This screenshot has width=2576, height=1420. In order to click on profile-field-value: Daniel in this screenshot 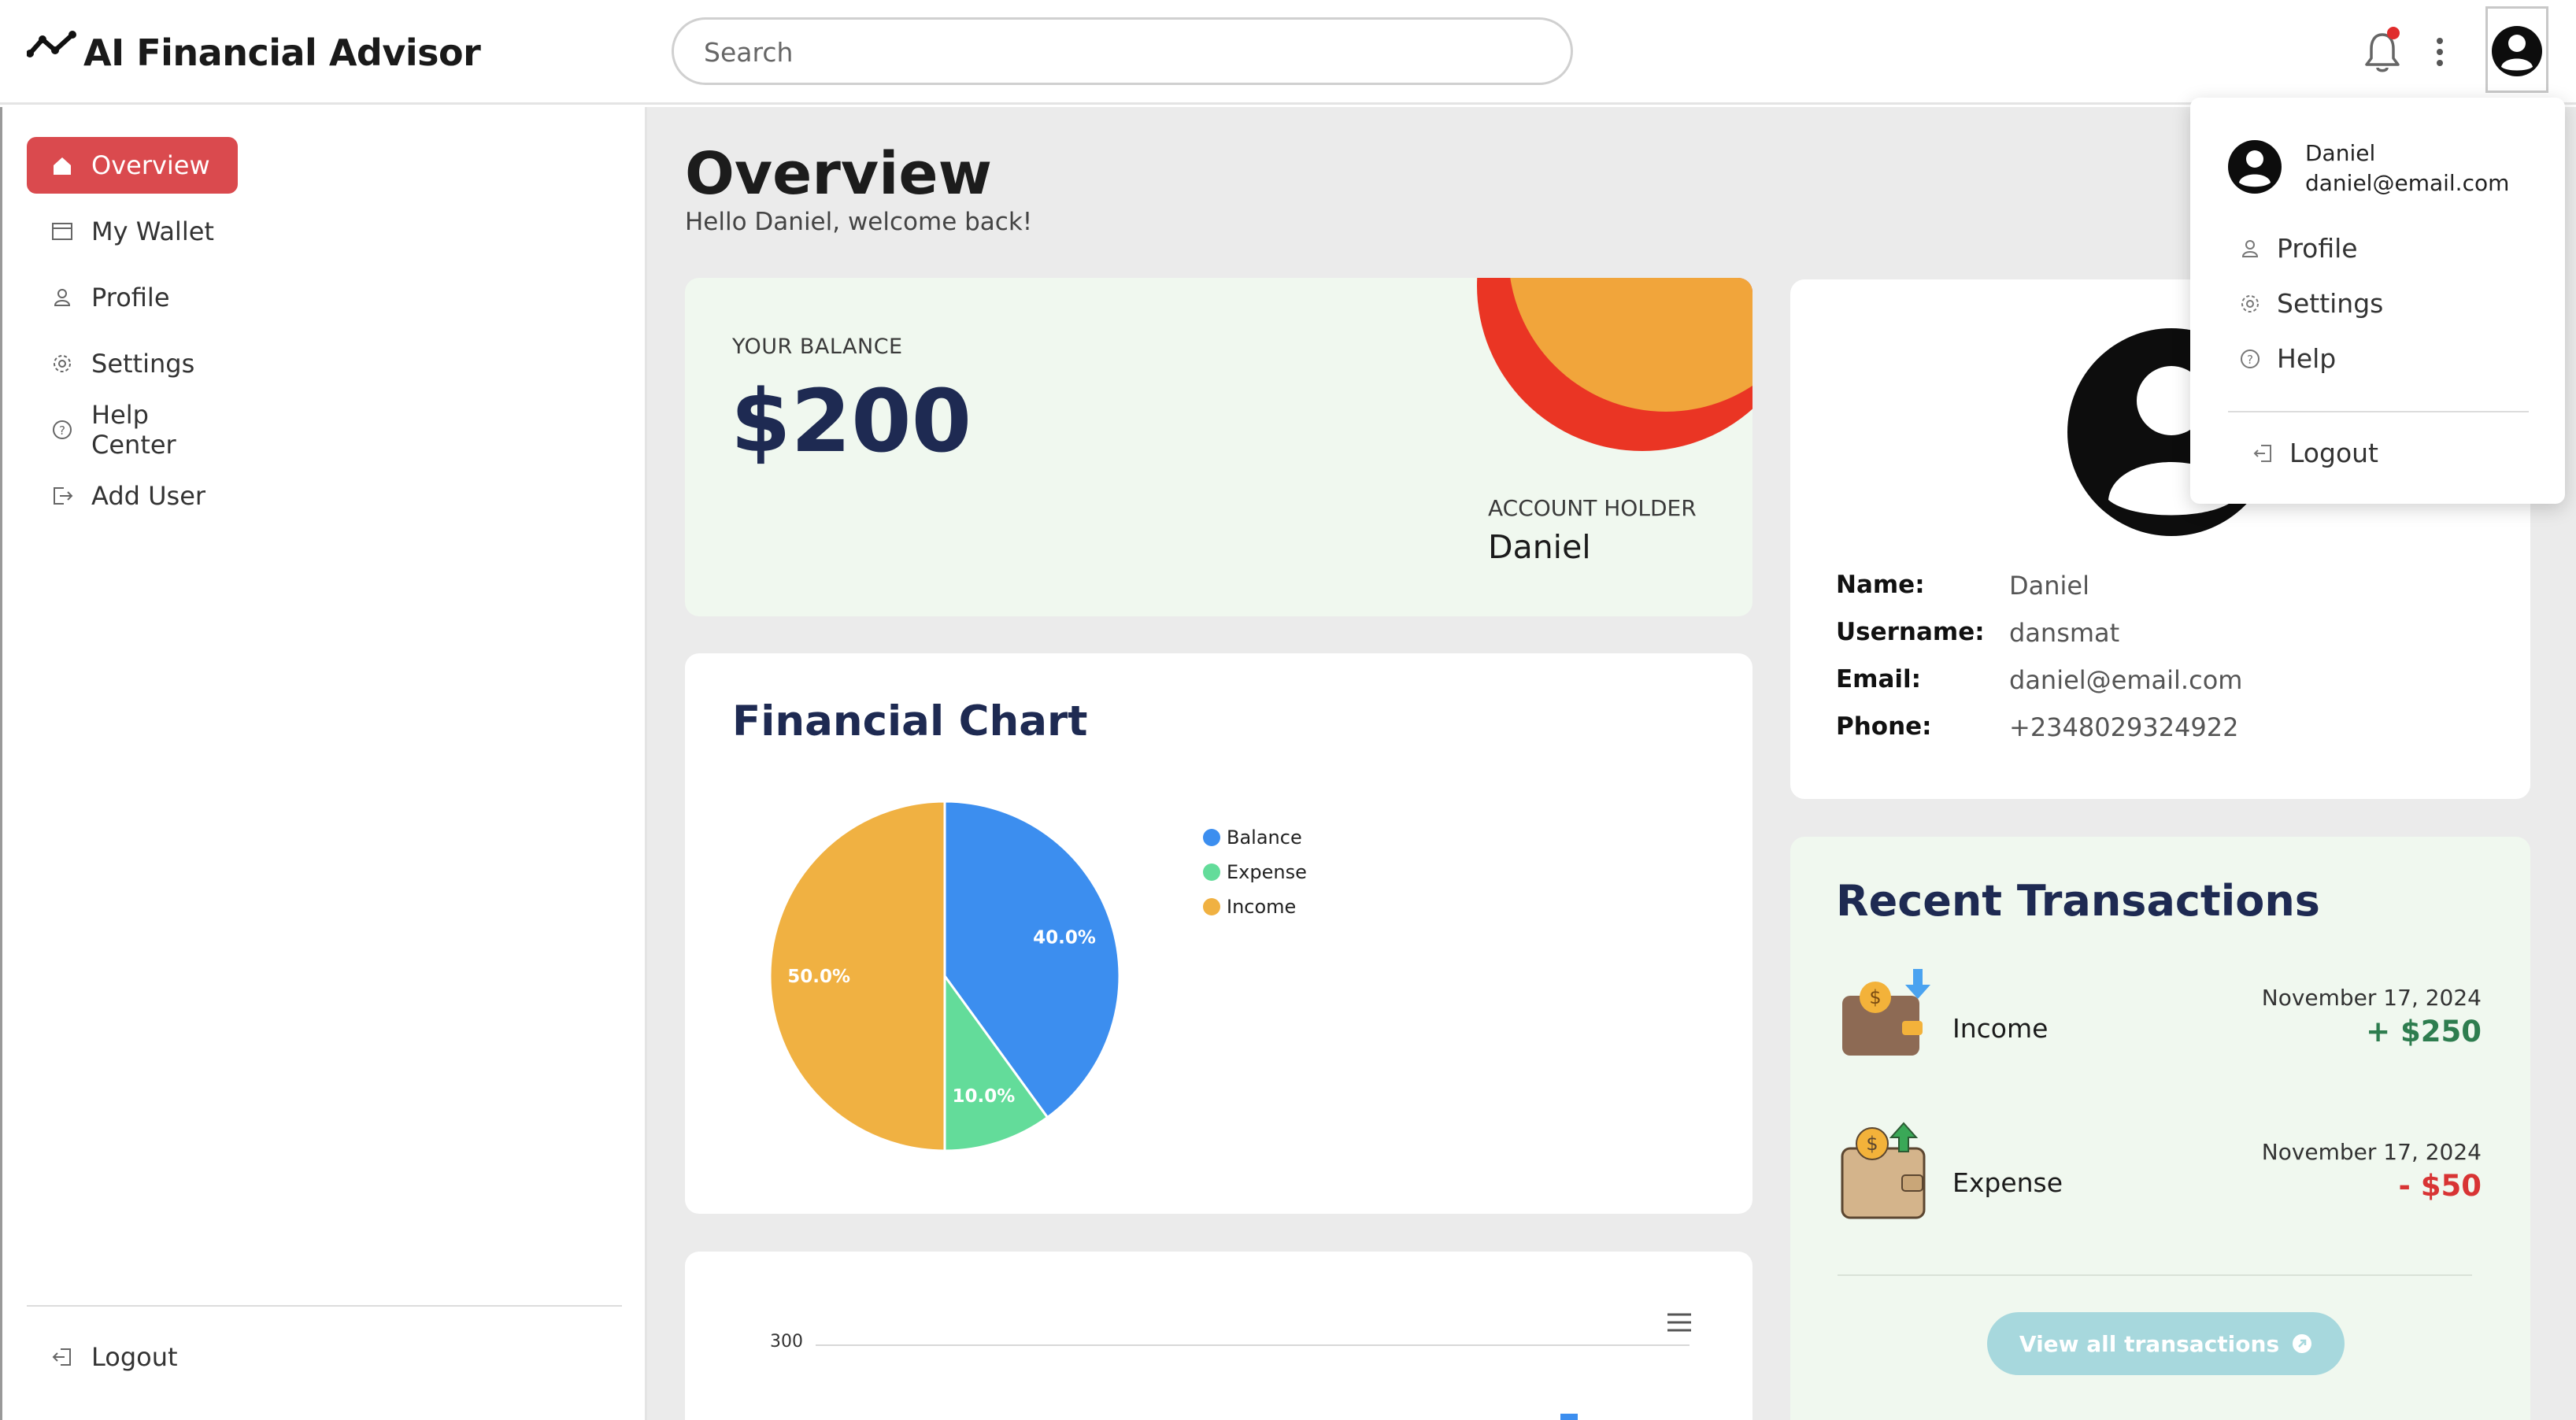, I will do `click(2049, 586)`.